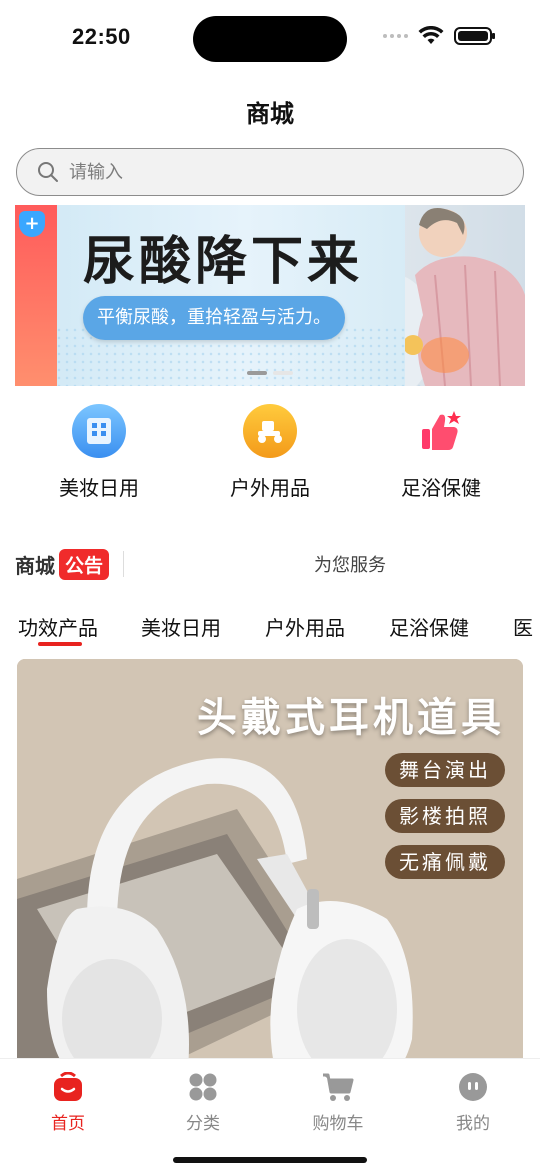  What do you see at coordinates (395, 36) in the screenshot?
I see `signal-icon` at bounding box center [395, 36].